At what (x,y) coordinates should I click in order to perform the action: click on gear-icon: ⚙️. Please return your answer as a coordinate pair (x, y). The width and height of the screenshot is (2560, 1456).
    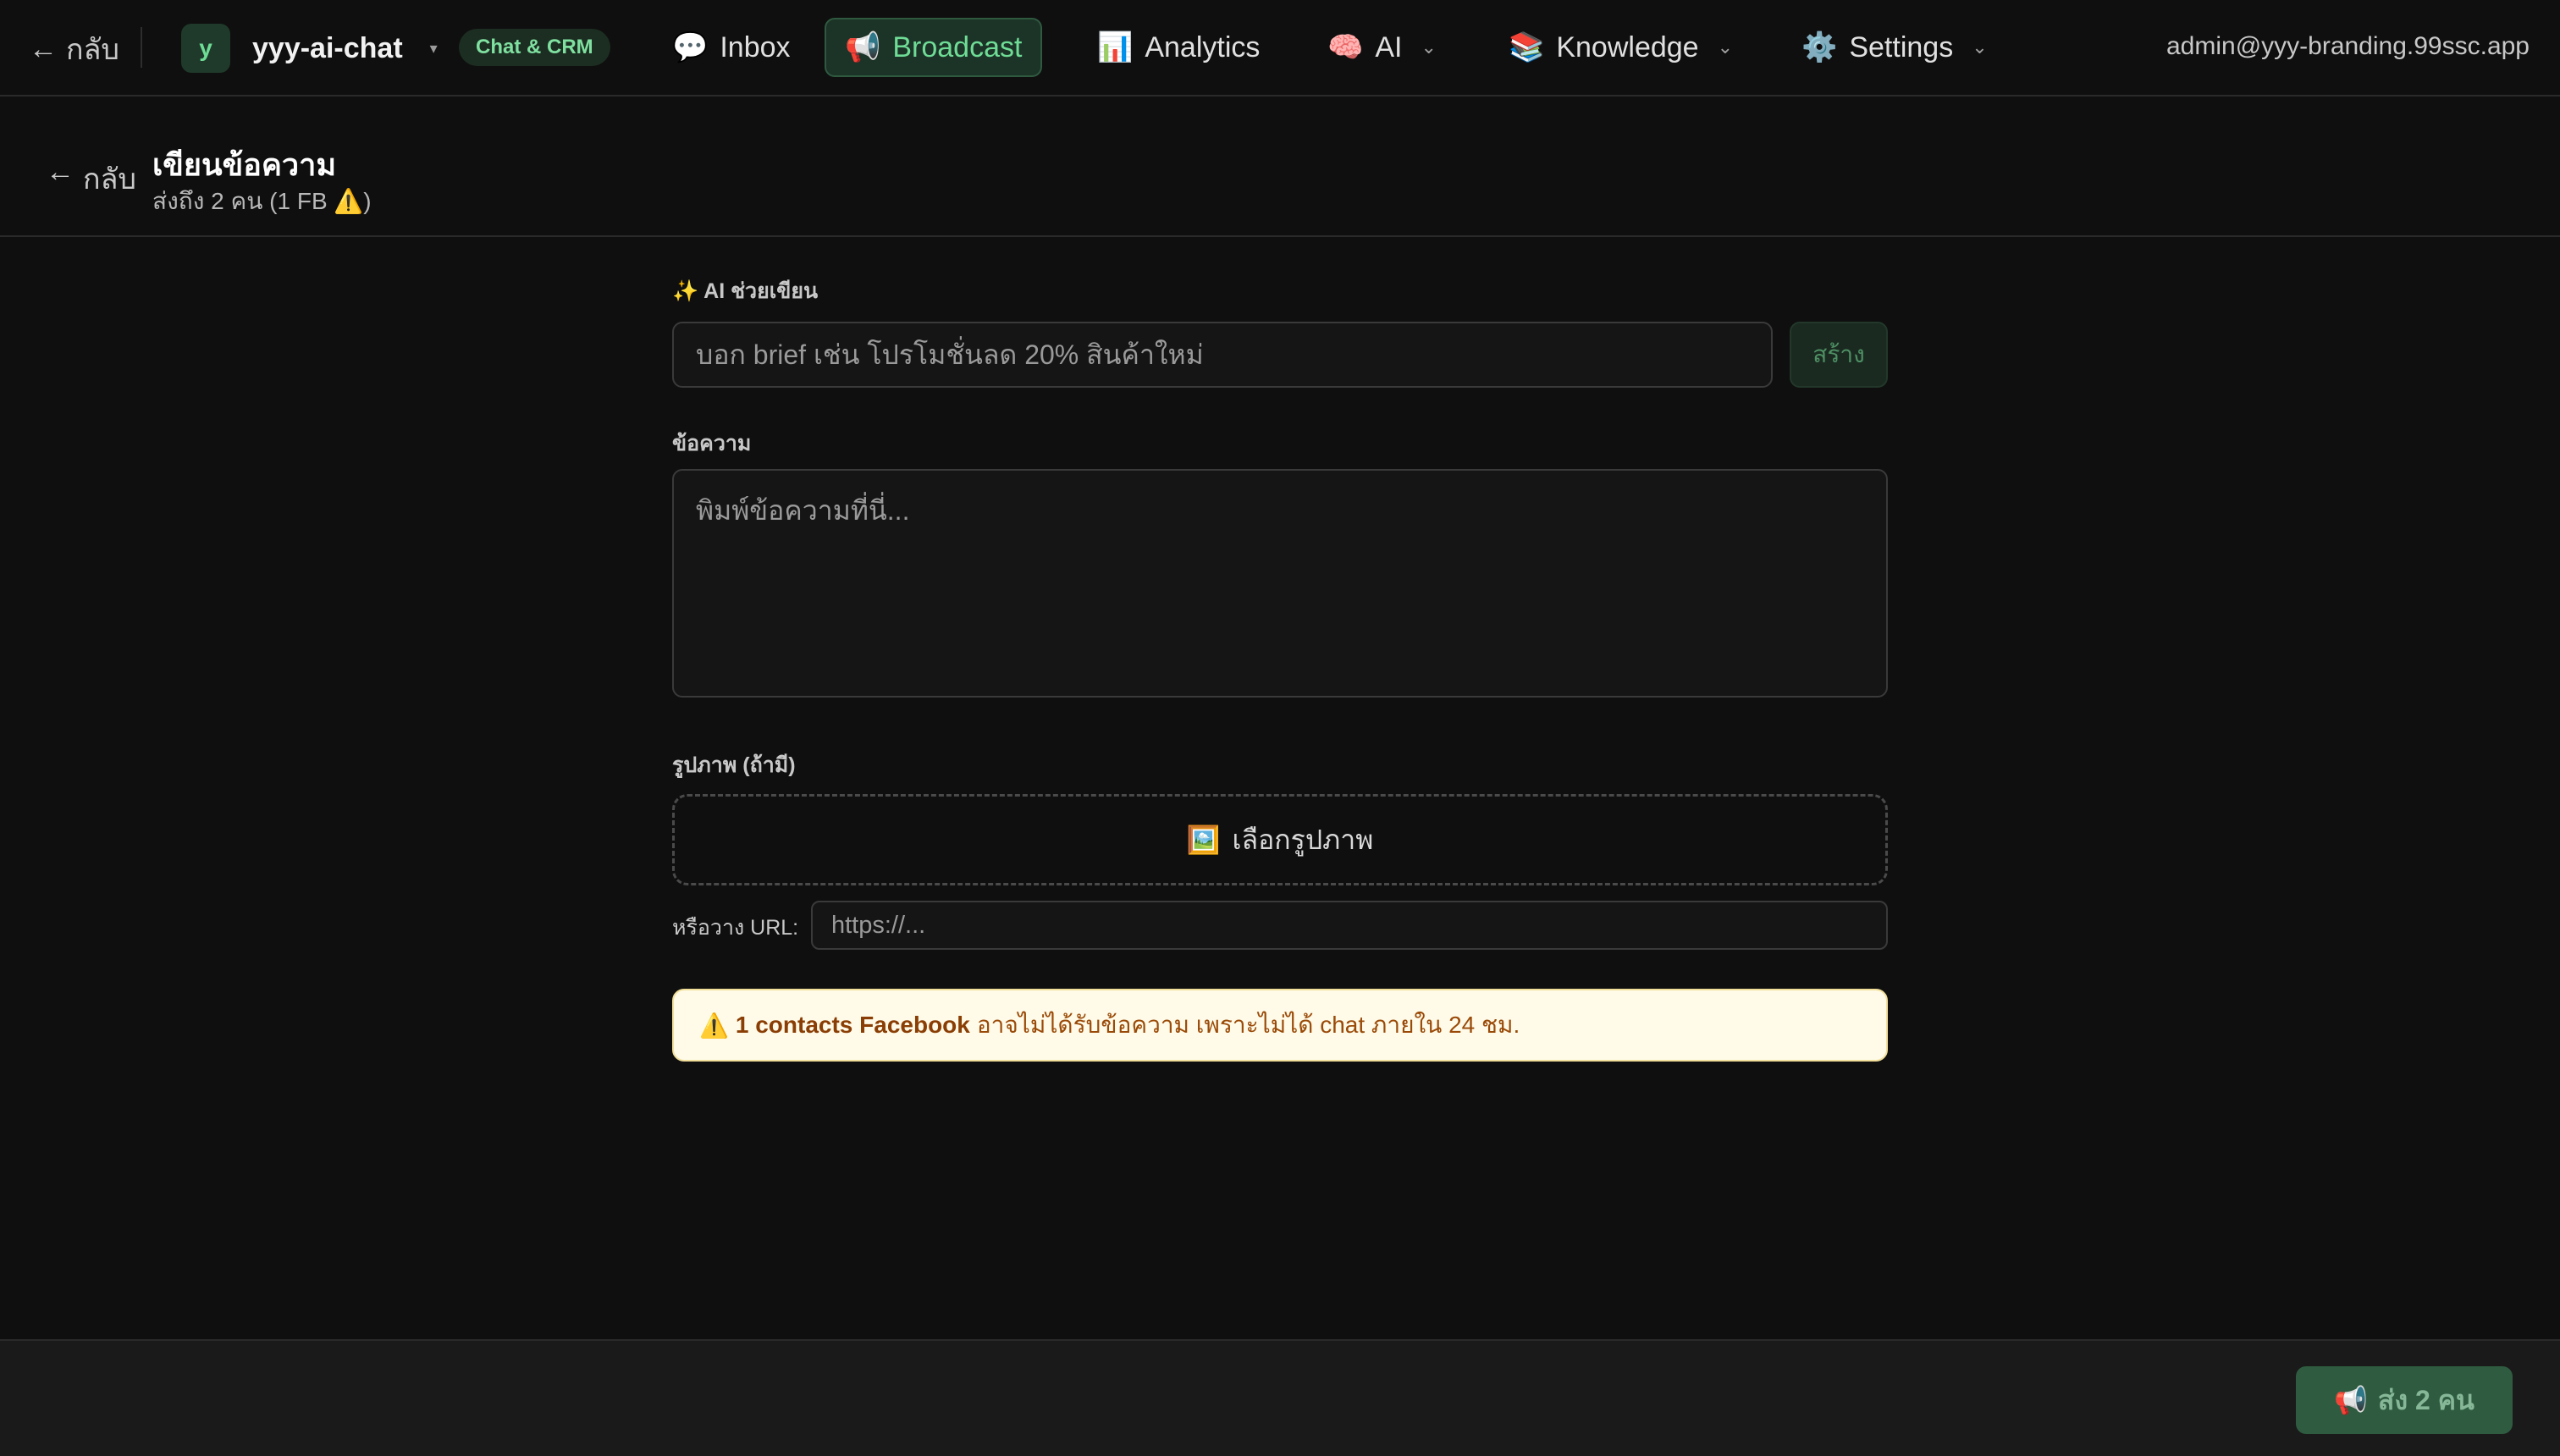
    Looking at the image, I should click on (1819, 47).